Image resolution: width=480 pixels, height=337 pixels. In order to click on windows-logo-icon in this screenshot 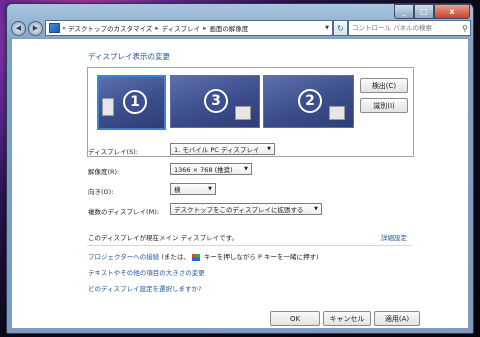, I will do `click(195, 257)`.